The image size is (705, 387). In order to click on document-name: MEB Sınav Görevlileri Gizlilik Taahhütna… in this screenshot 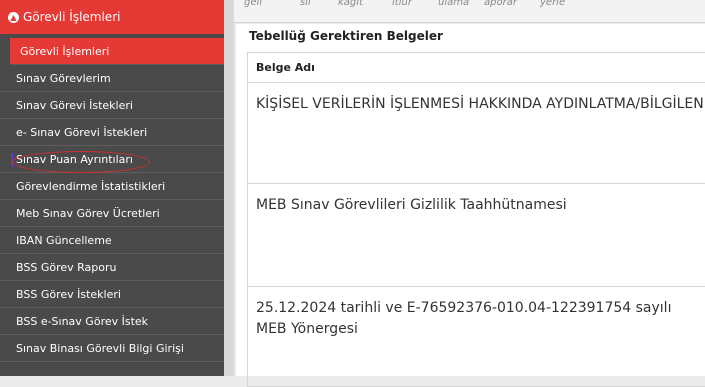, I will do `click(411, 205)`.